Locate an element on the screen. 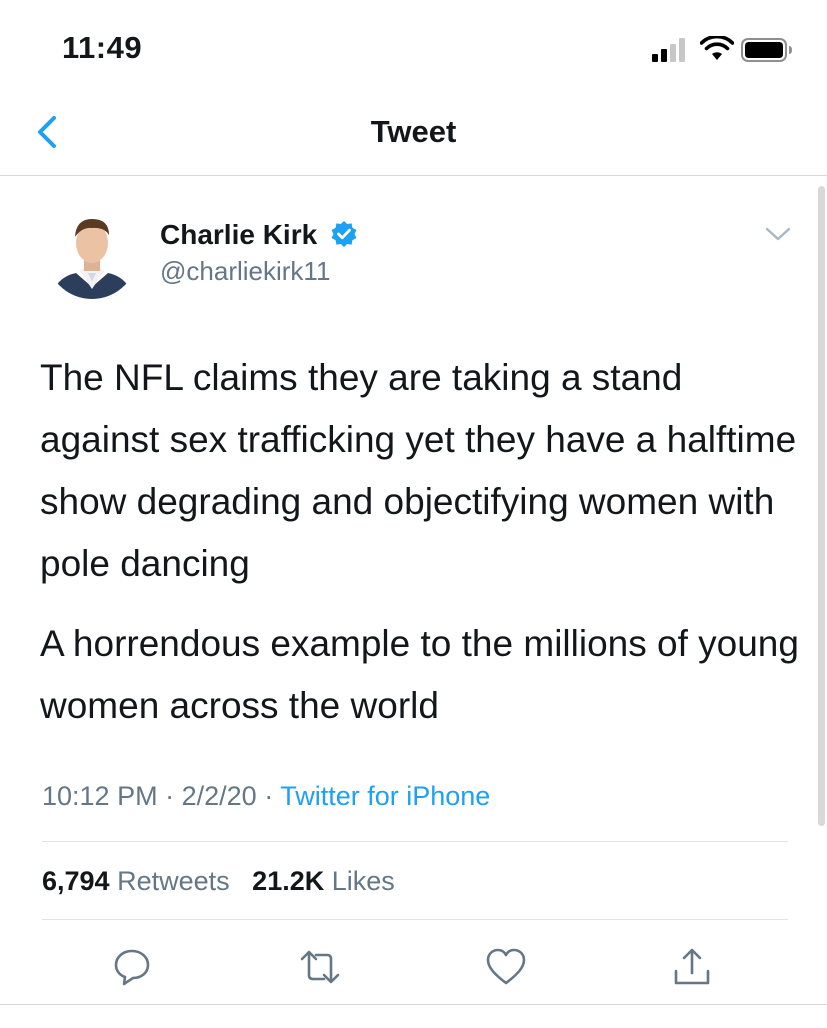 This screenshot has width=827, height=1028. status-bar: 11:49 is located at coordinates (413, 48).